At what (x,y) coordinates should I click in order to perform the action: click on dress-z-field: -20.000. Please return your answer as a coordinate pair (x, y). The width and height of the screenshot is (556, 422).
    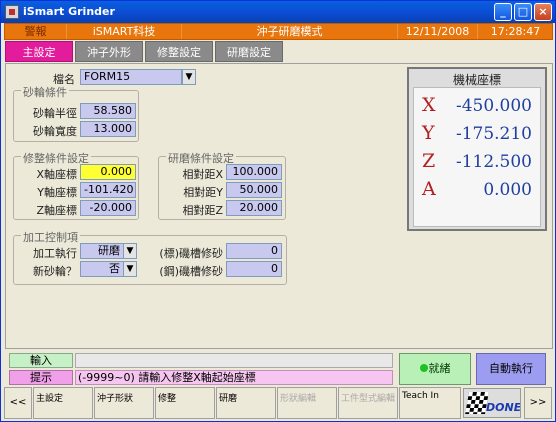
    Looking at the image, I should click on (108, 208).